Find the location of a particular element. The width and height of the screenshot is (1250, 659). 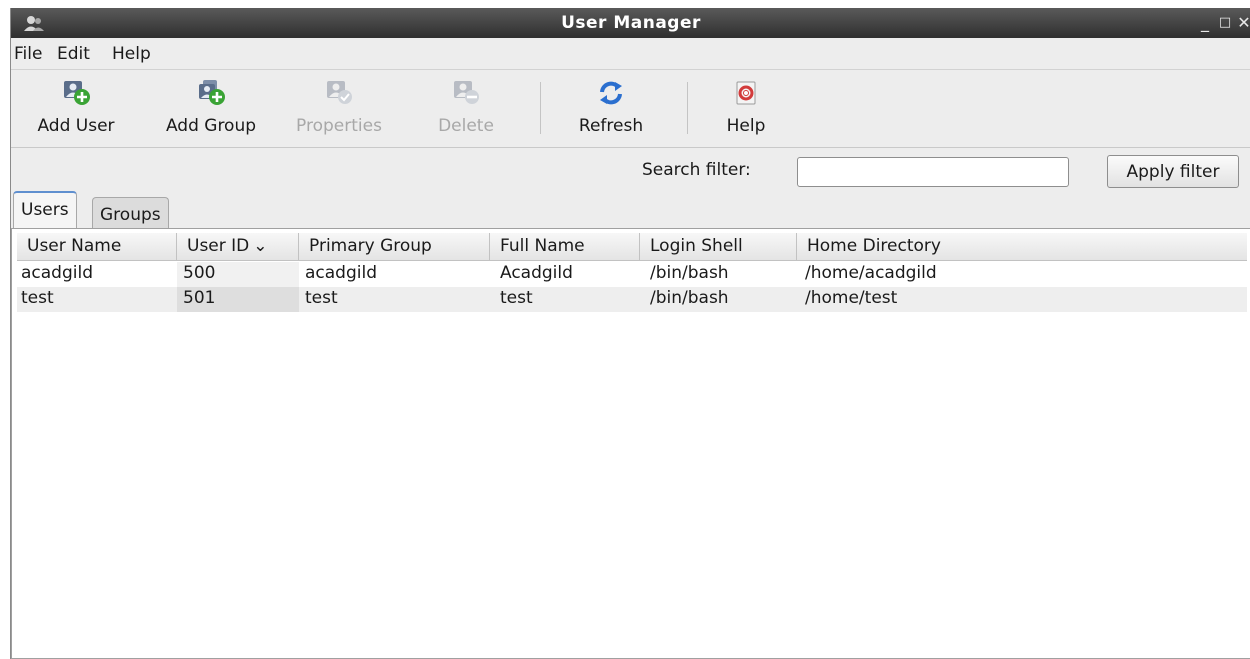

cell-full-name: Acadgild is located at coordinates (536, 273).